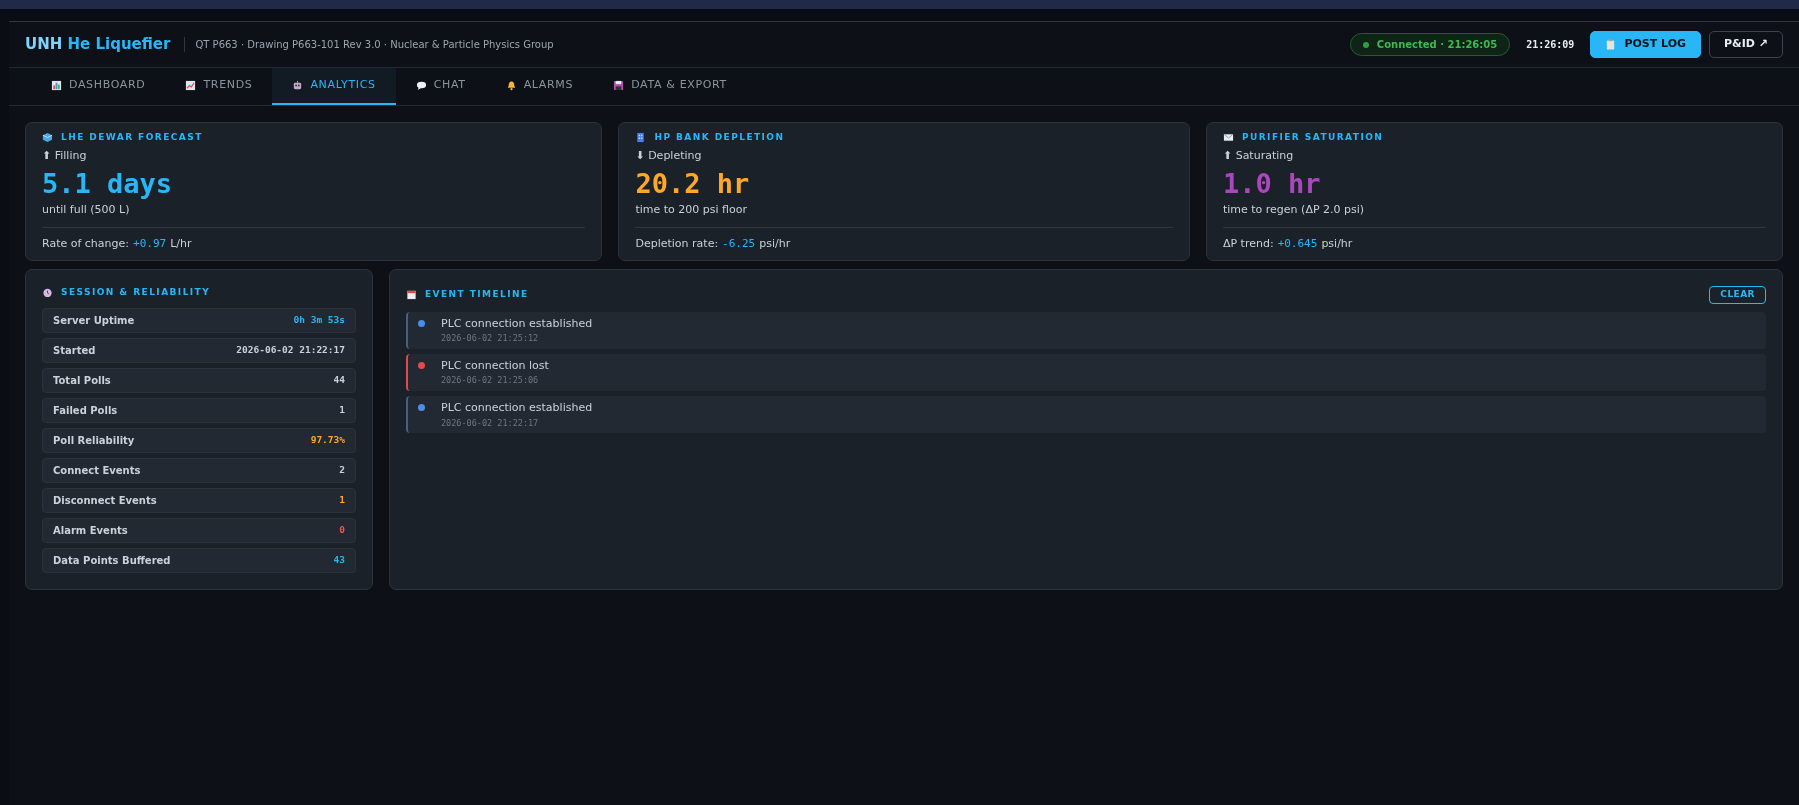 This screenshot has width=1799, height=805. Describe the element at coordinates (342, 529) in the screenshot. I see `stat-value: 0` at that location.